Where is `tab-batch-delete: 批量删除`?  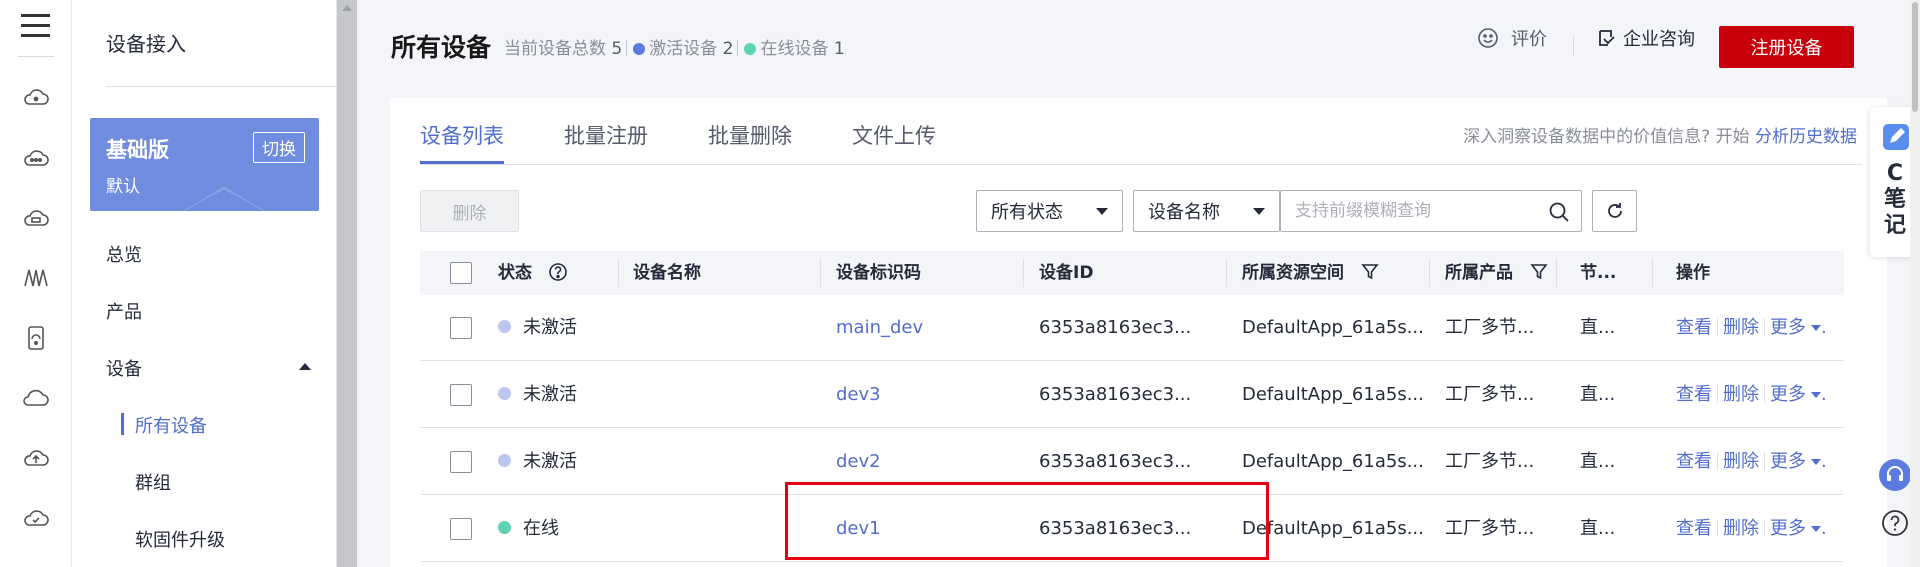
tab-batch-delete: 批量删除 is located at coordinates (750, 131).